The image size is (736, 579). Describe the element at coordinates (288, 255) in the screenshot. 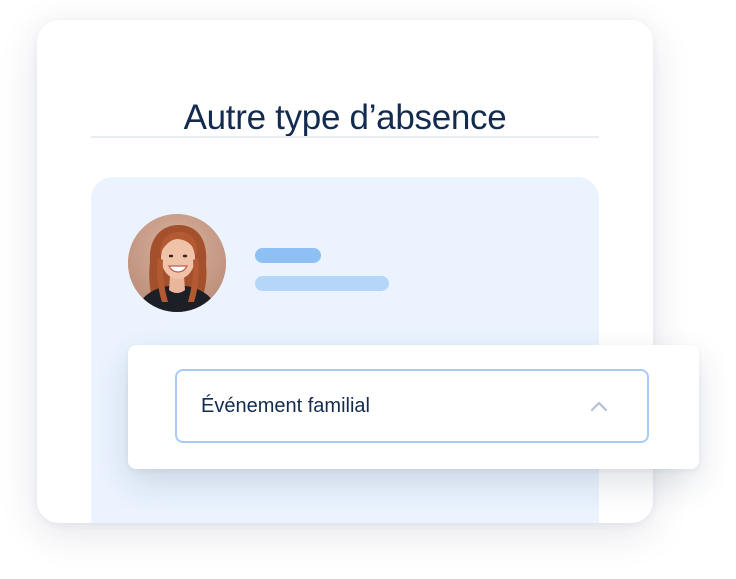

I see `name-placeholder-bar` at that location.